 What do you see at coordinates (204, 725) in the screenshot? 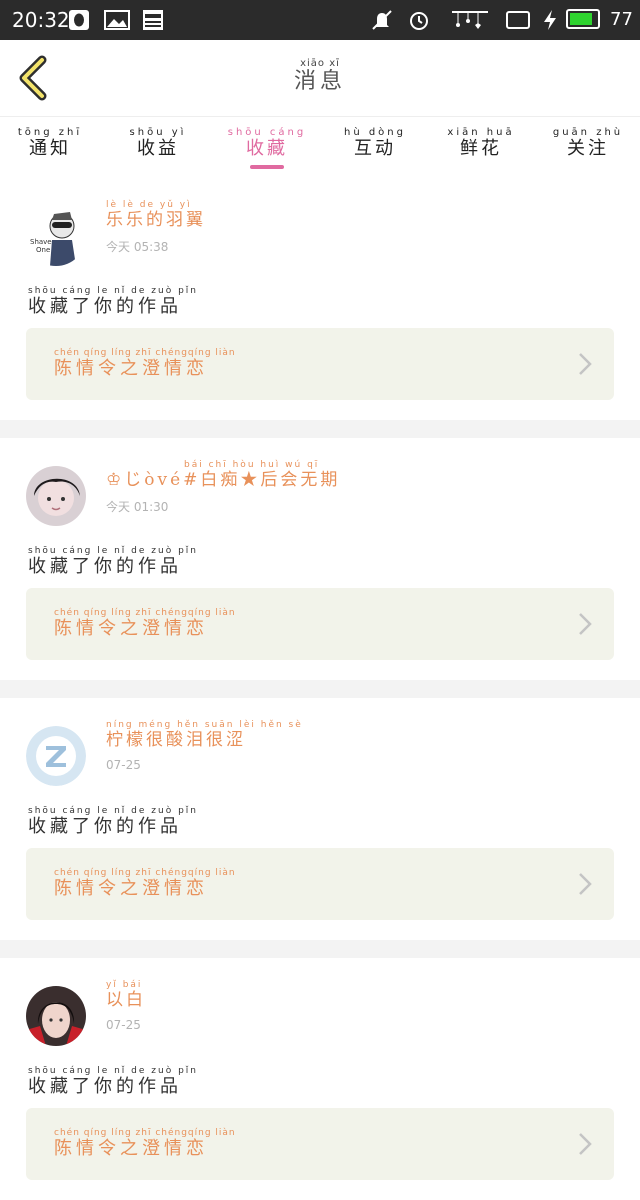
I see `user-name-pinyin: níng méng hěn suān lèi hěn sè` at bounding box center [204, 725].